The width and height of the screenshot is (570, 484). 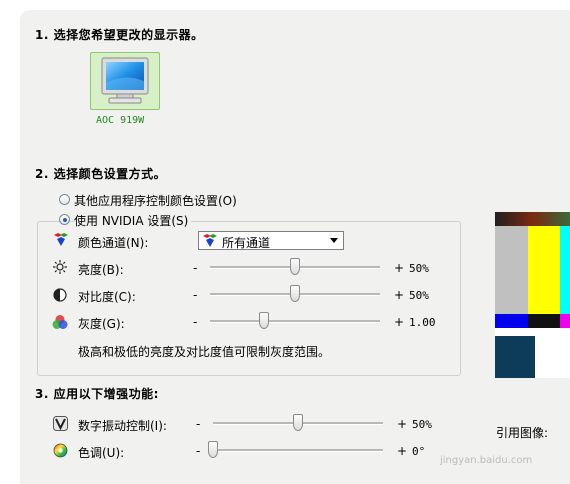 I want to click on contrast-value: 50%, so click(x=419, y=295).